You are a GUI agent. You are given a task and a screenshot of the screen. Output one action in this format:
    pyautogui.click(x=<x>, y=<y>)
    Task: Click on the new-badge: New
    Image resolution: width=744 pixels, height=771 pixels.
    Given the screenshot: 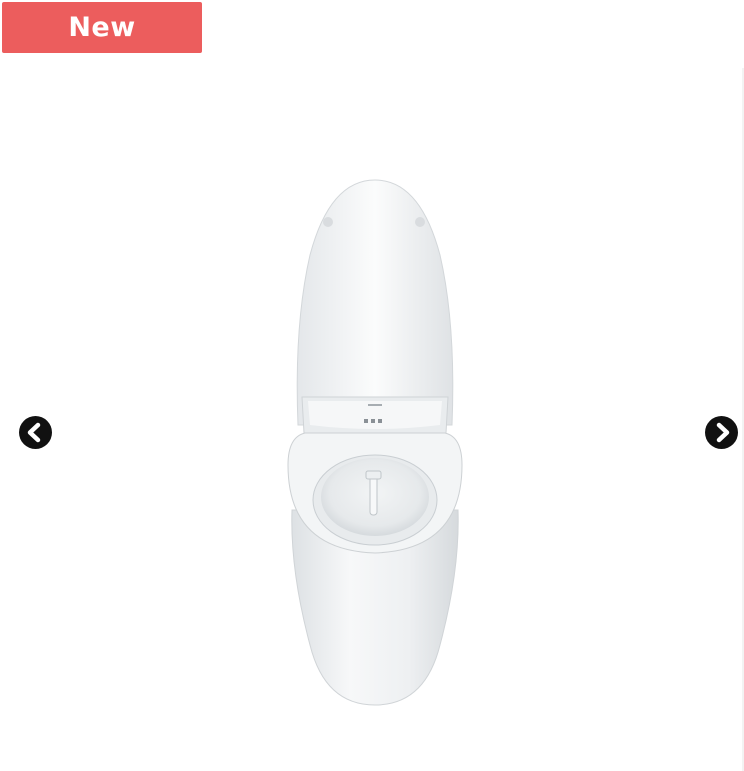 What is the action you would take?
    pyautogui.click(x=102, y=27)
    